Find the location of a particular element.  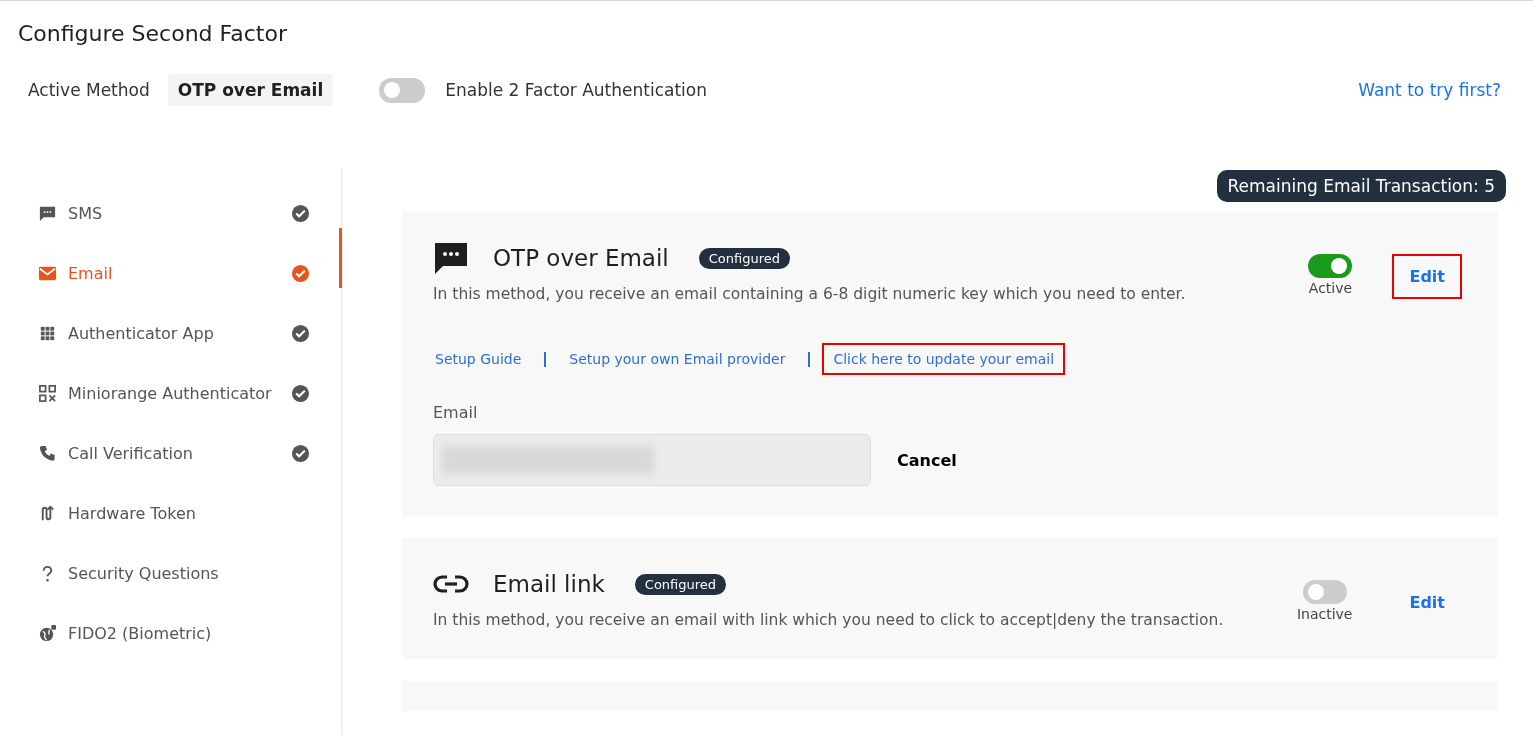

globe-icon is located at coordinates (47, 633).